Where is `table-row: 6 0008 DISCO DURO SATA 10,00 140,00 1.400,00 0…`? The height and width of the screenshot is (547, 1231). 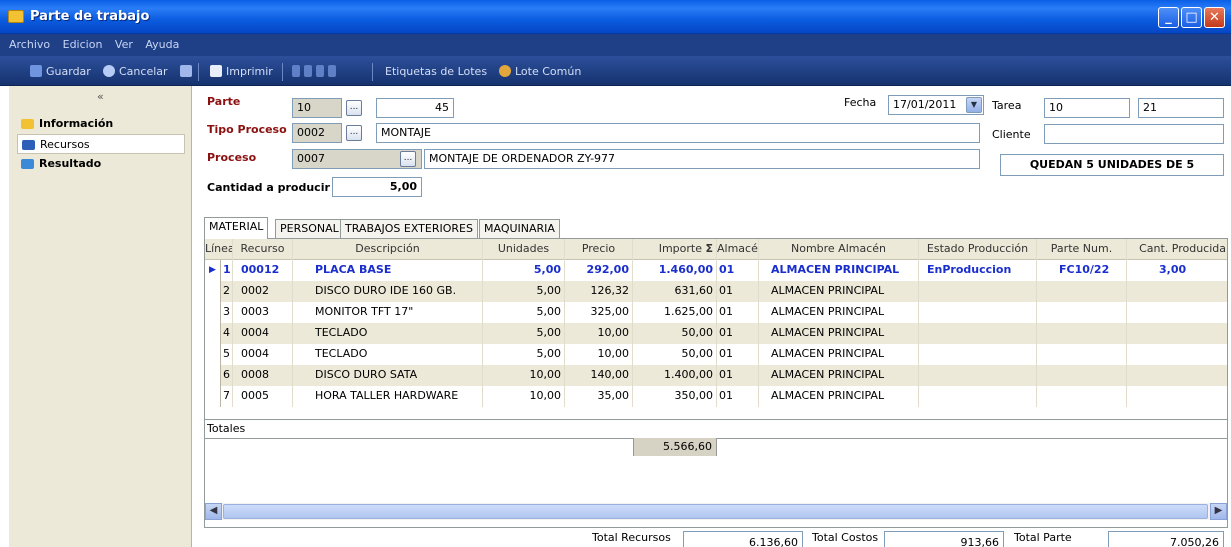
table-row: 6 0008 DISCO DURO SATA 10,00 140,00 1.400,00 0… is located at coordinates (716, 375).